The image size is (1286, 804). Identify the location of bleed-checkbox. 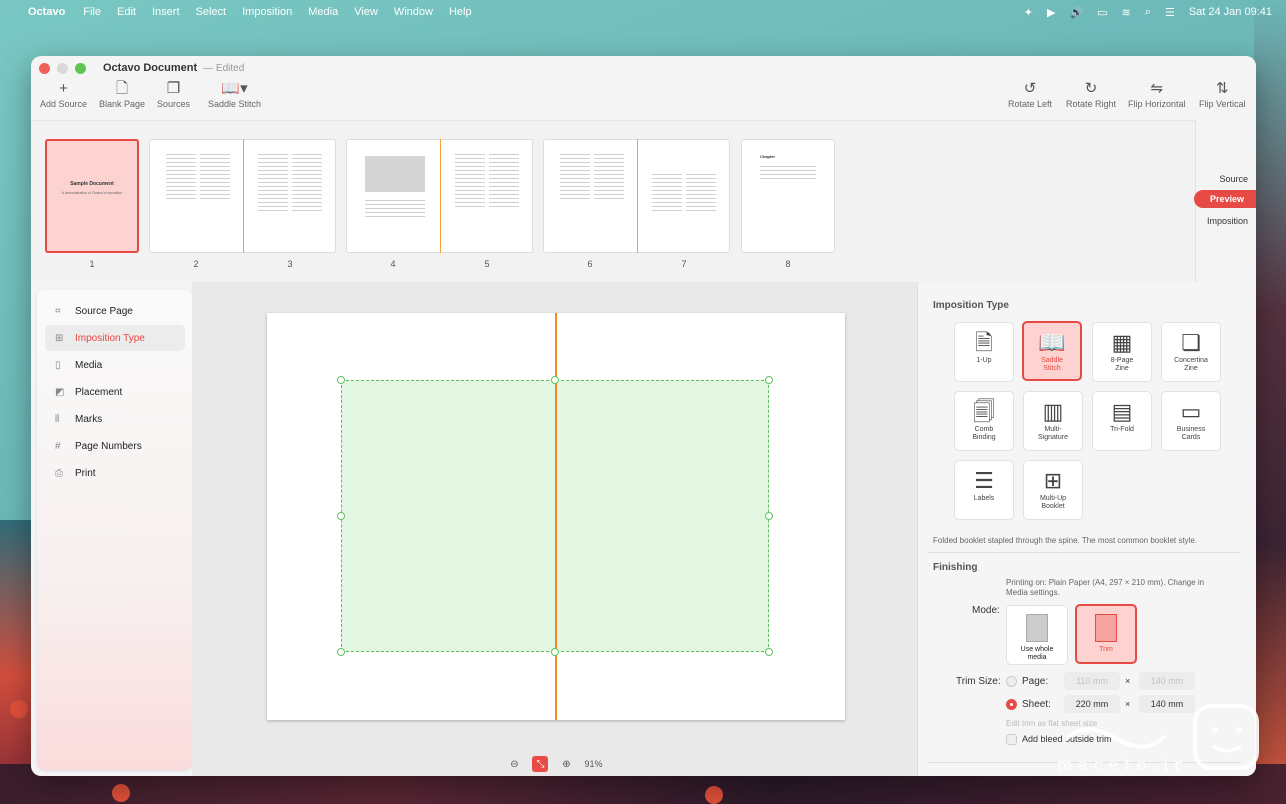
(1011, 739).